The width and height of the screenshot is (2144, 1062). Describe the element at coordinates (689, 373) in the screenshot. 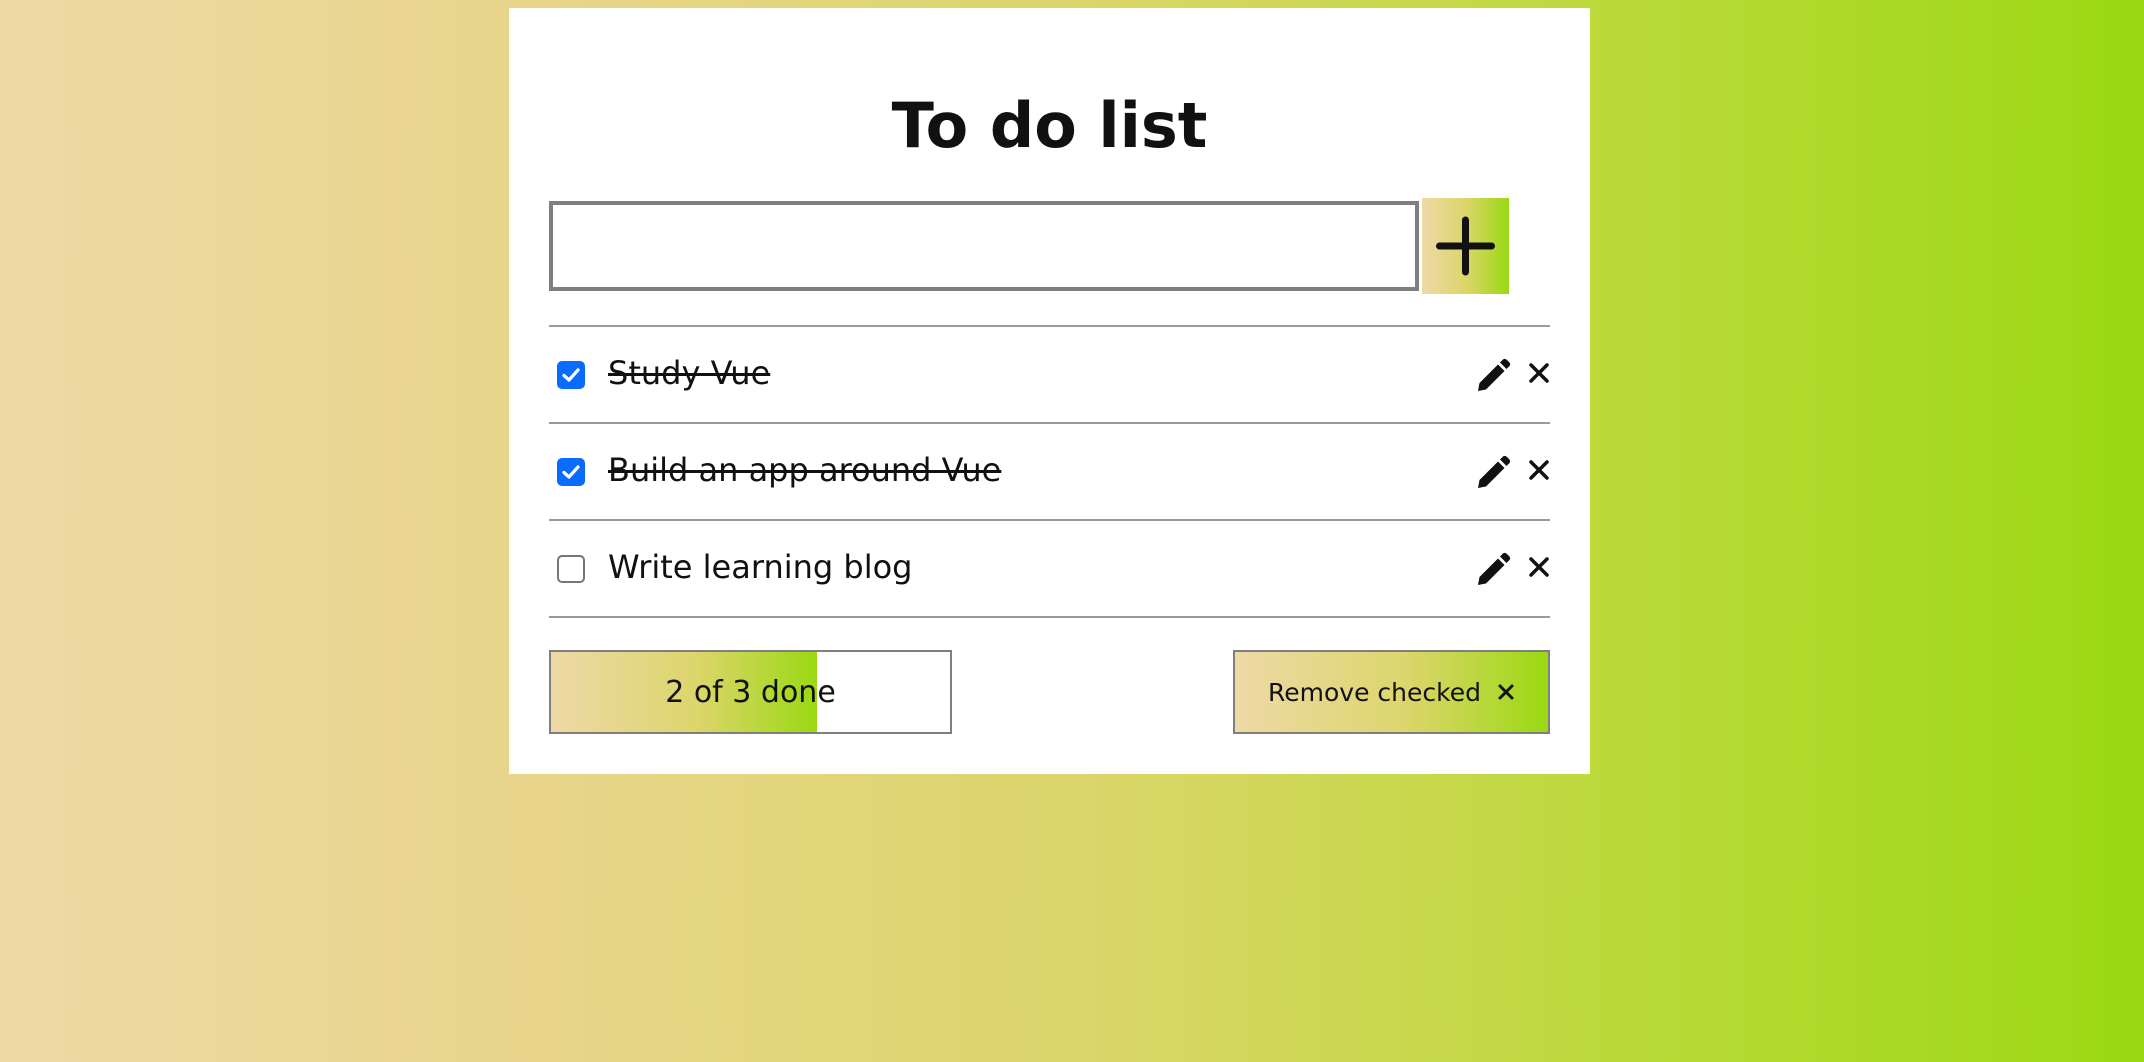

I see `todo-label: Study Vue` at that location.